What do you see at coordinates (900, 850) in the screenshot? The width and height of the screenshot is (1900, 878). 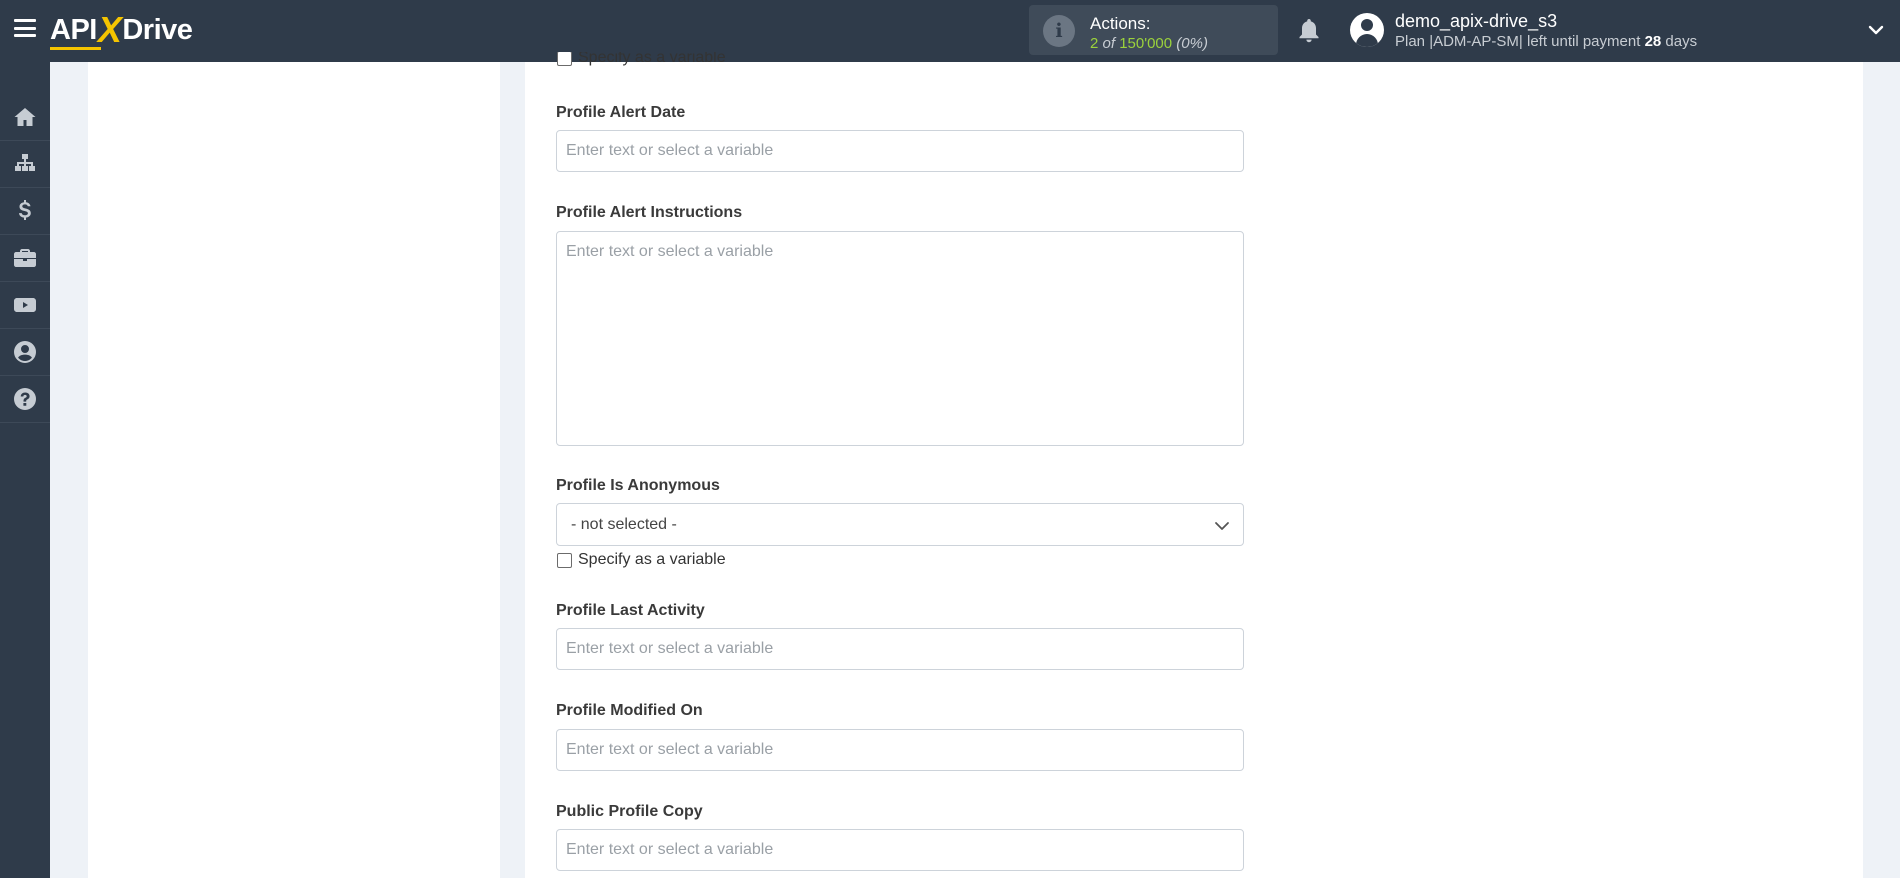 I see `public-profile-copy-input` at bounding box center [900, 850].